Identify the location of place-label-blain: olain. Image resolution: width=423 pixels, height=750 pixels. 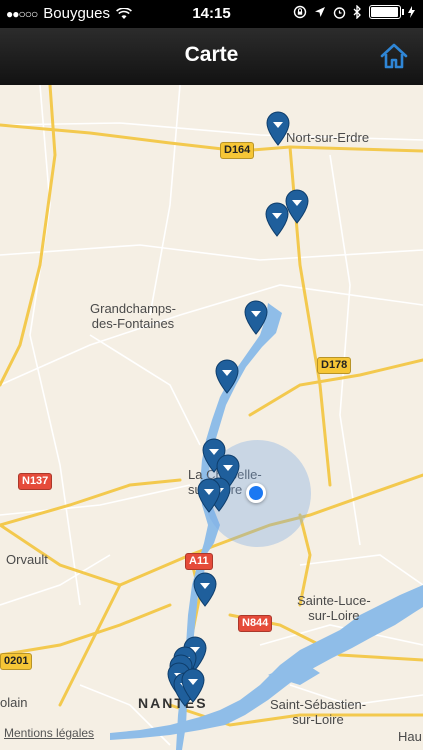
(14, 702).